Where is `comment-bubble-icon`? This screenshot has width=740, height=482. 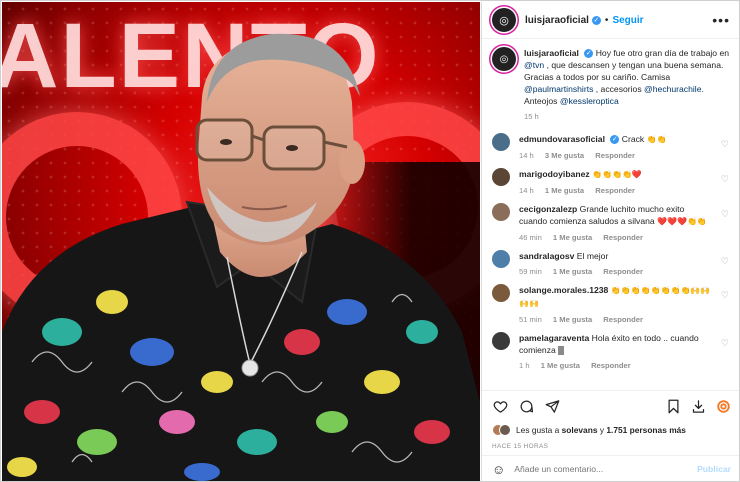
comment-bubble-icon is located at coordinates (526, 406).